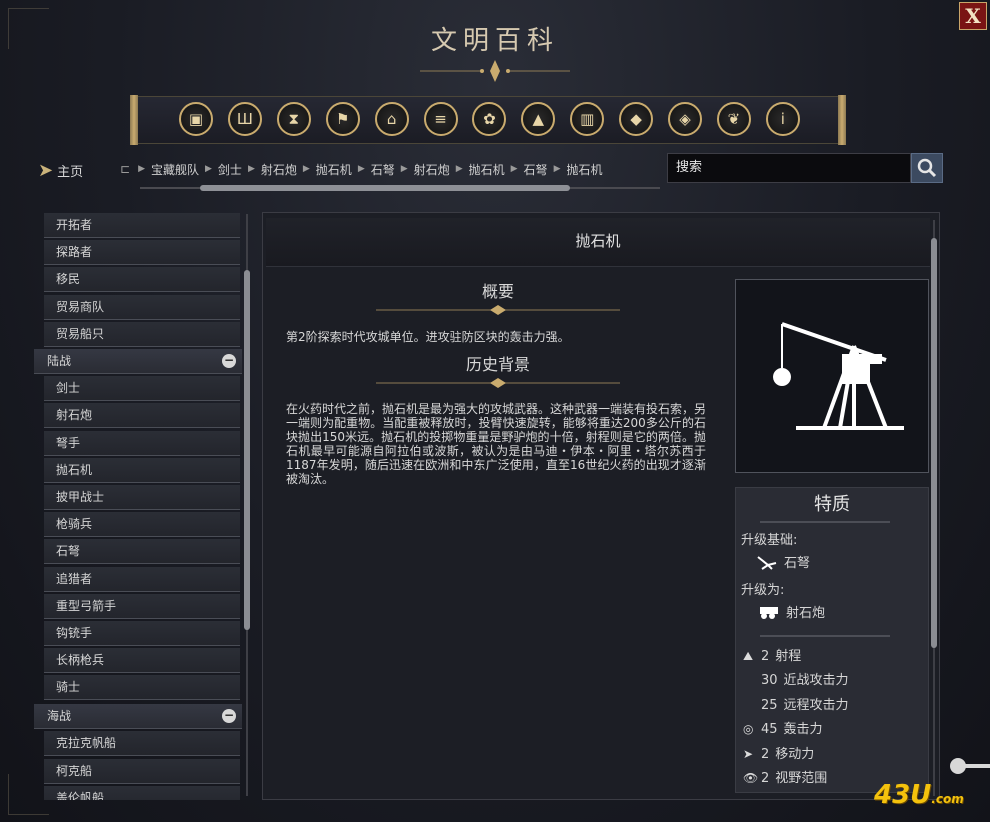  What do you see at coordinates (142, 470) in the screenshot?
I see `sidebar-item: 抛石机` at bounding box center [142, 470].